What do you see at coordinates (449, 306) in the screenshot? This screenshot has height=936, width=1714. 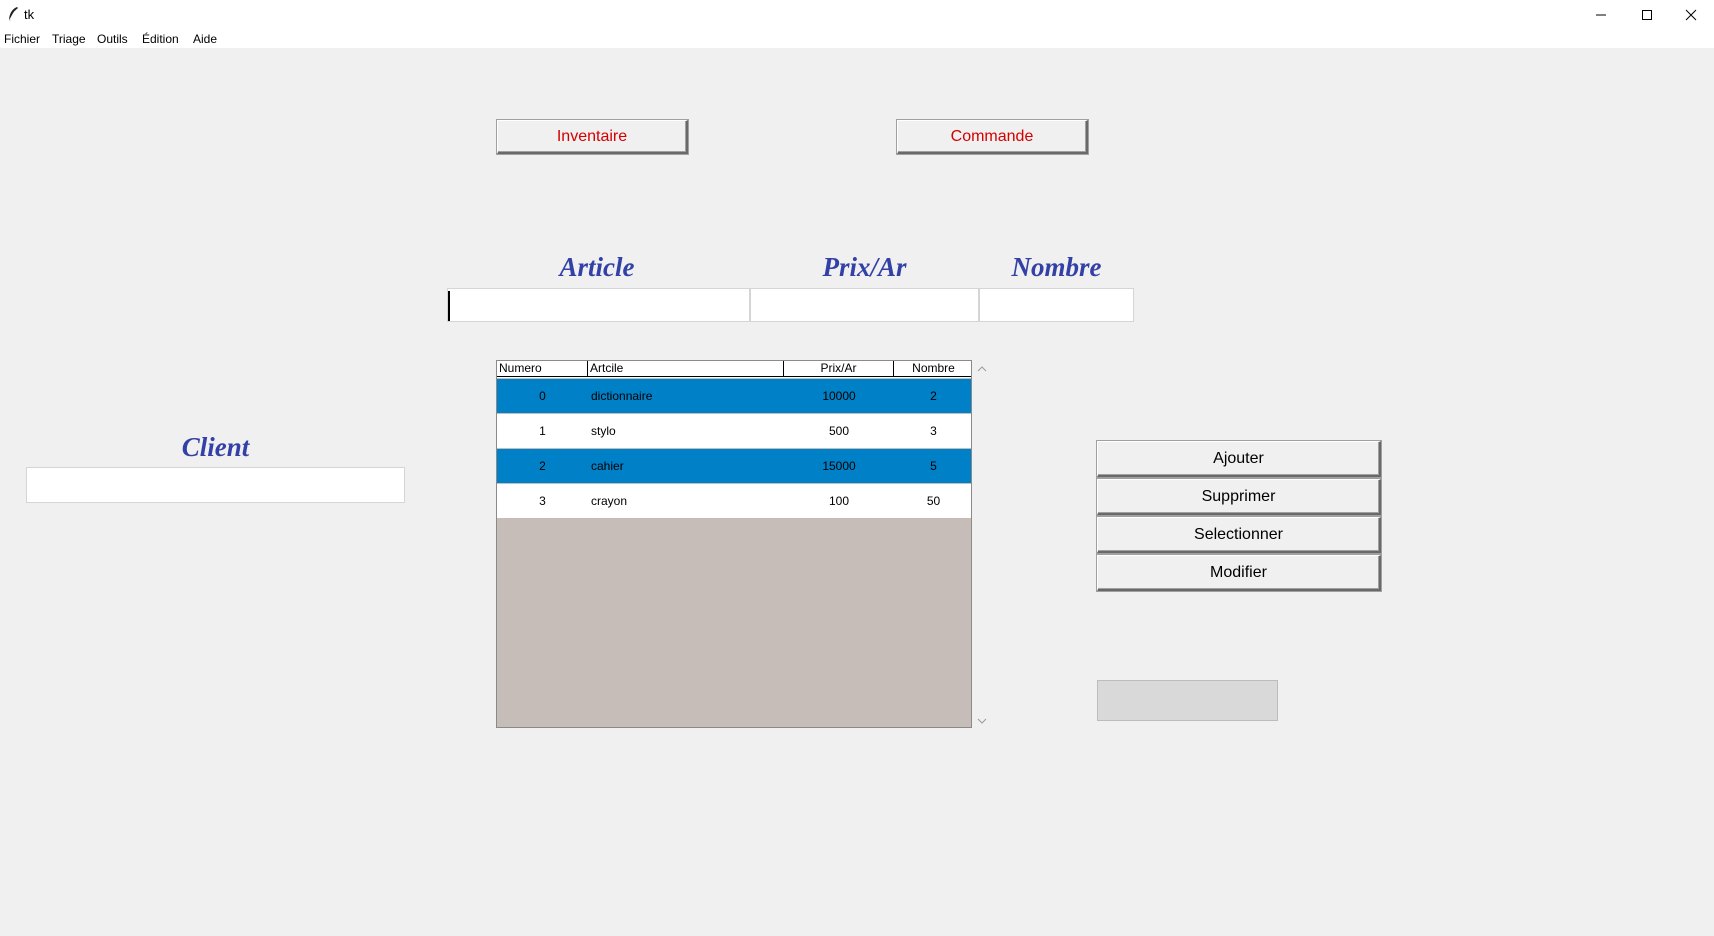 I see `text-caret` at bounding box center [449, 306].